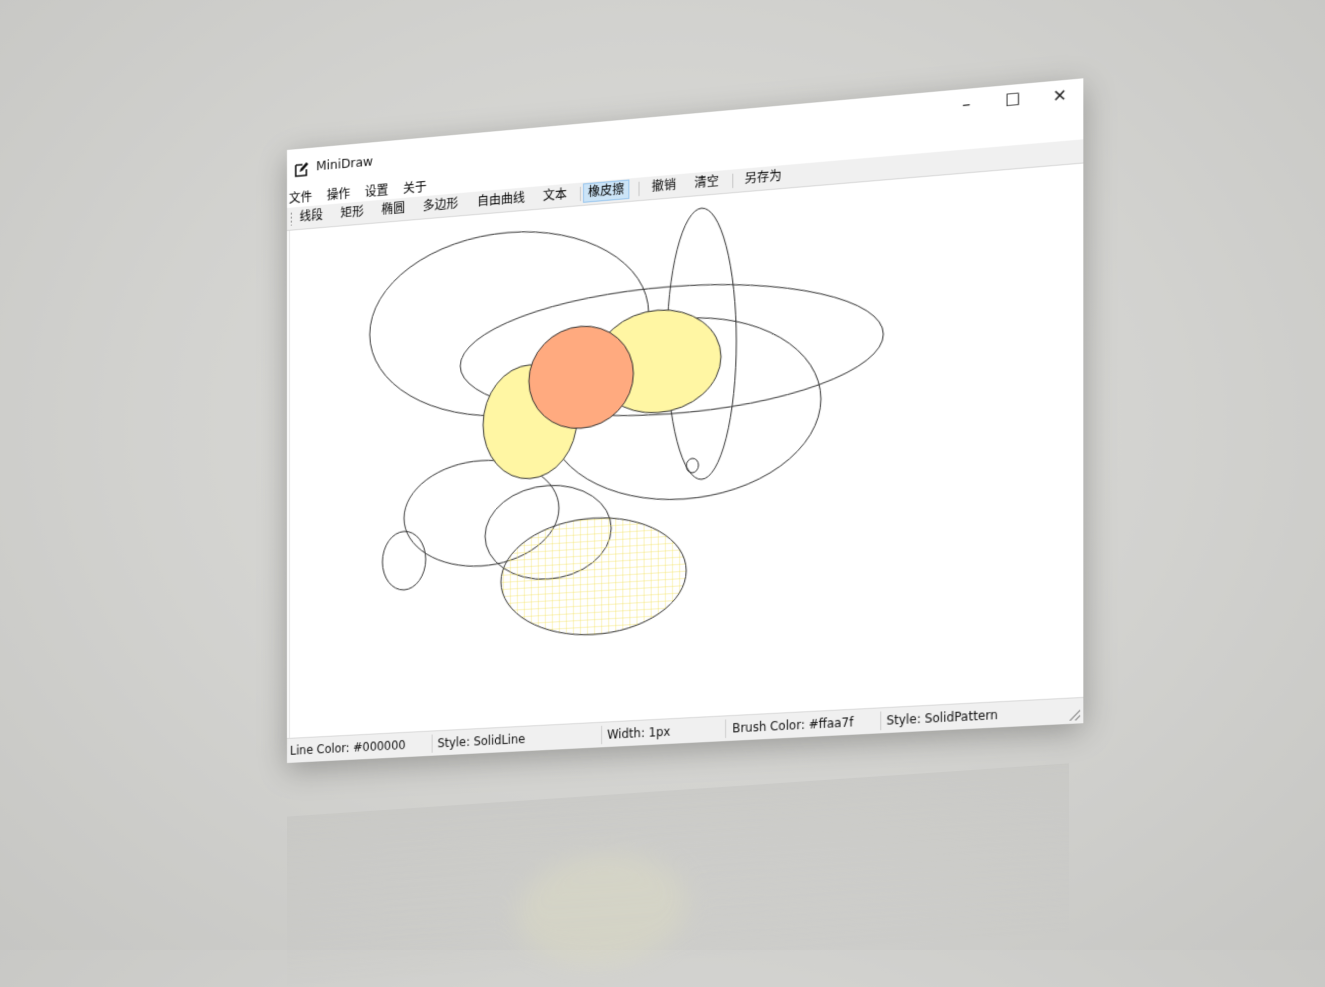 This screenshot has height=987, width=1325. I want to click on resize-grip, so click(1075, 715).